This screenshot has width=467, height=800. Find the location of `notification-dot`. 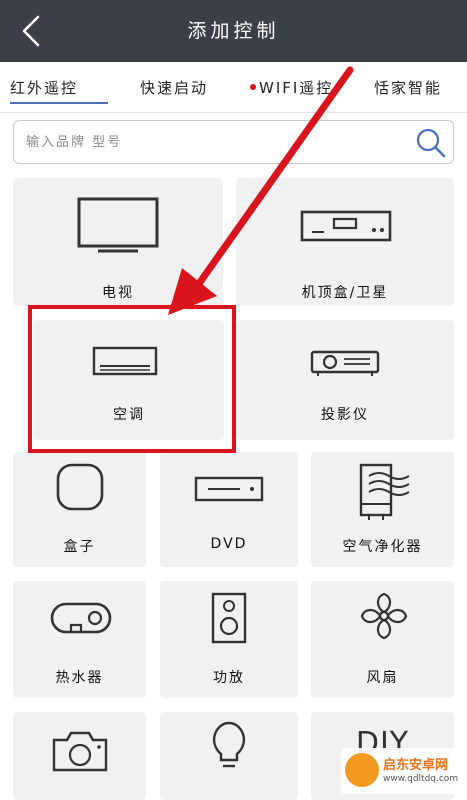

notification-dot is located at coordinates (253, 86).